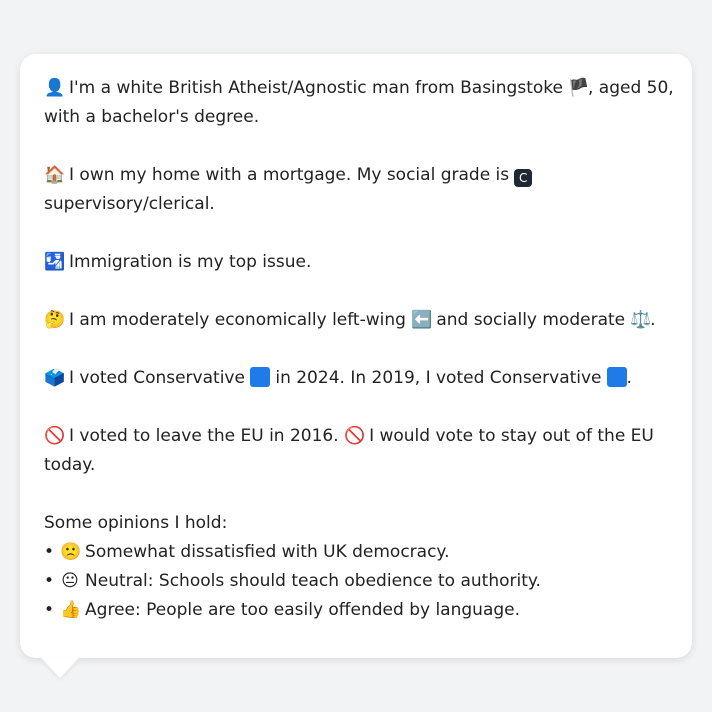 The height and width of the screenshot is (712, 712). I want to click on england-flag-icon: 🏴, so click(578, 88).